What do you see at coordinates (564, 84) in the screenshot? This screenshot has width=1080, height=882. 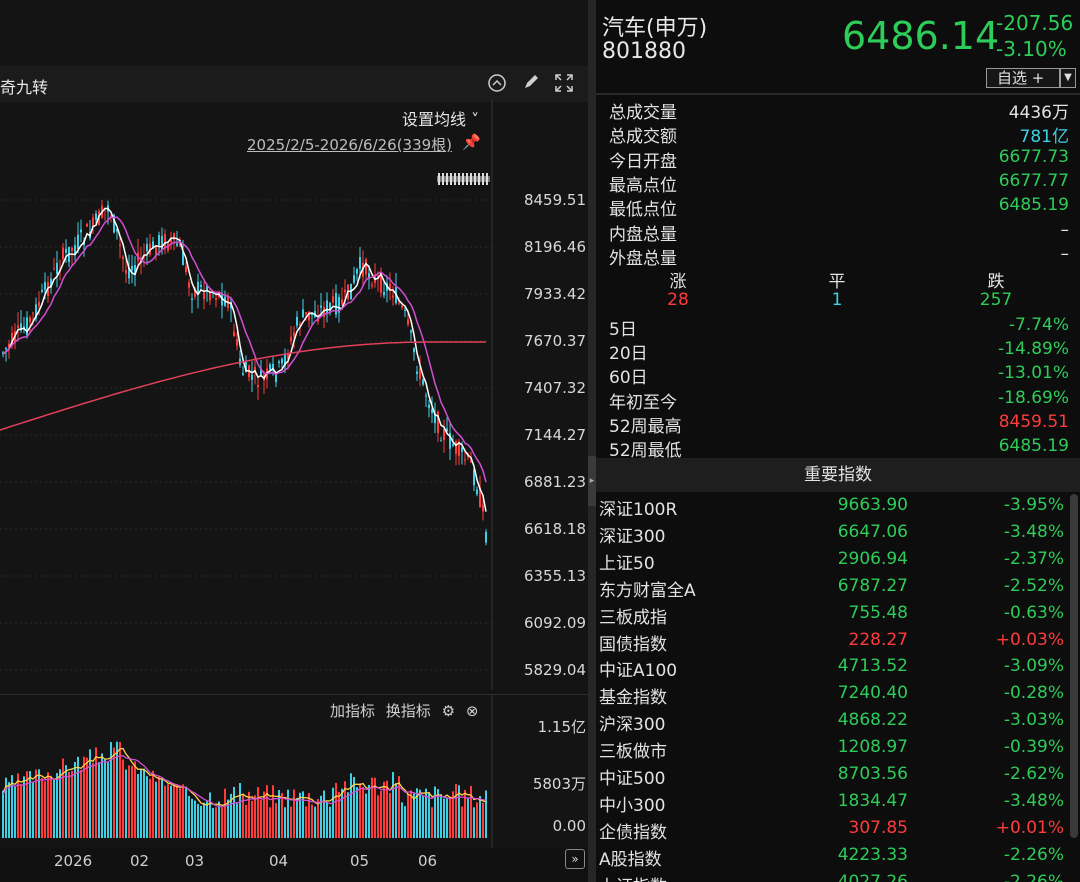 I see `fullscreen-icon` at bounding box center [564, 84].